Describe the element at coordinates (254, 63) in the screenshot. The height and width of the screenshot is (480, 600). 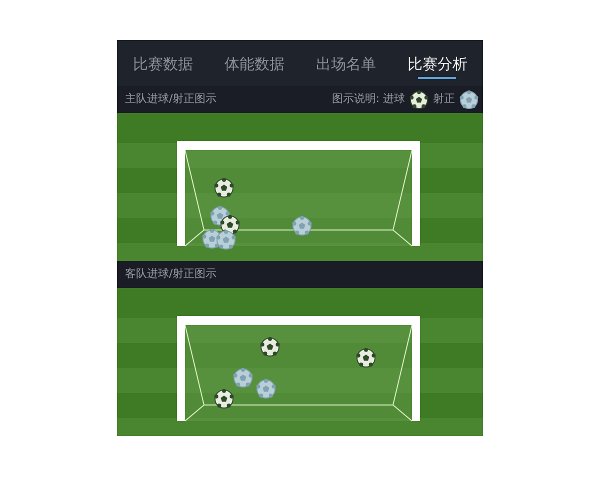
I see `tab: 体能数据` at that location.